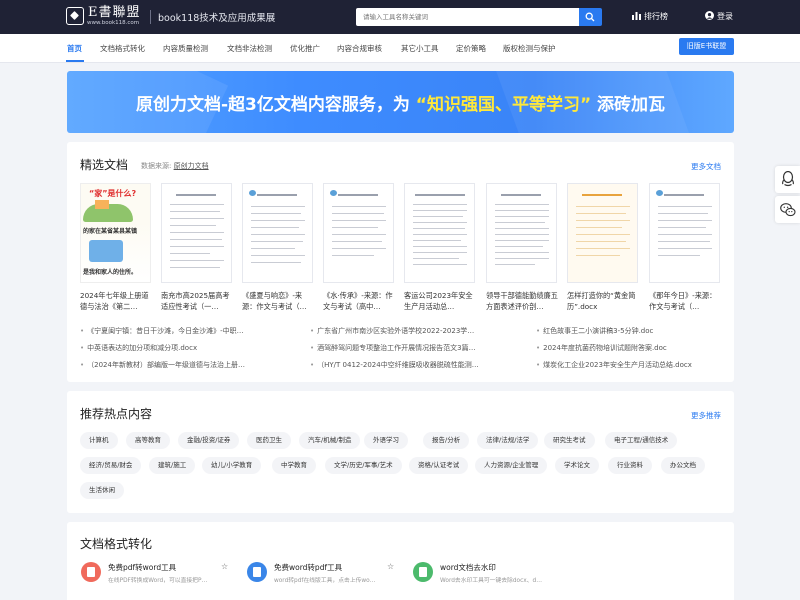  Describe the element at coordinates (631, 105) in the screenshot. I see `banner-text-after: 添砖加瓦` at that location.